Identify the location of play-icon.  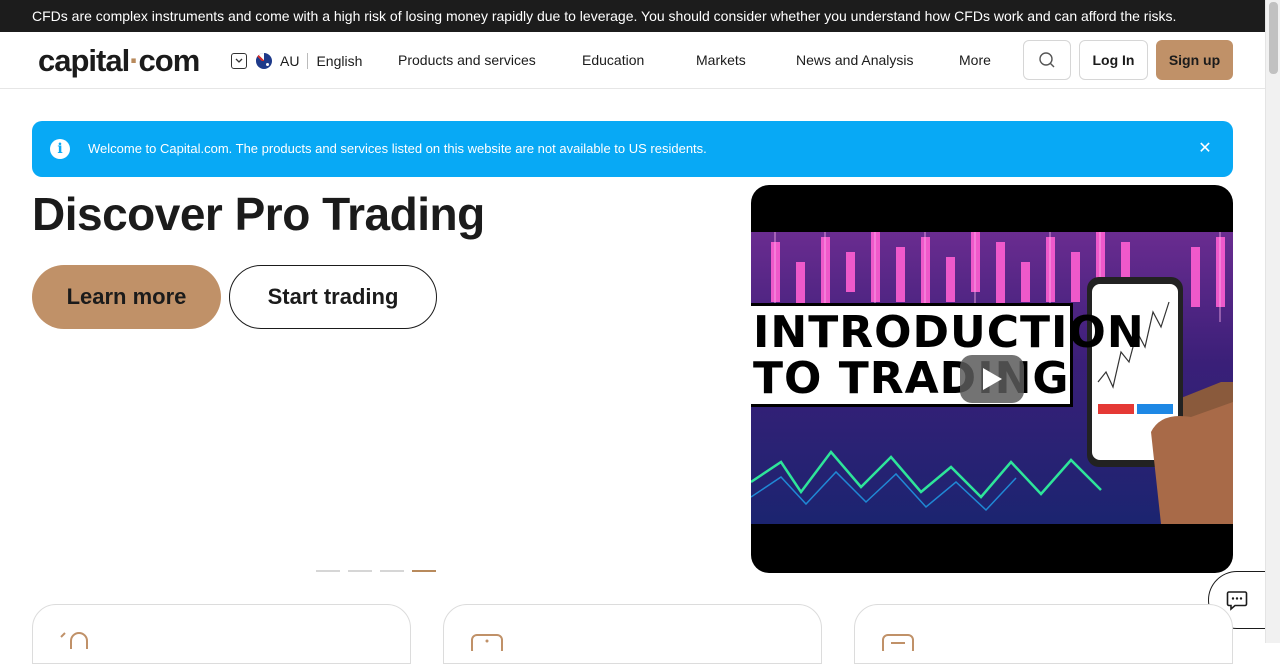
(992, 379).